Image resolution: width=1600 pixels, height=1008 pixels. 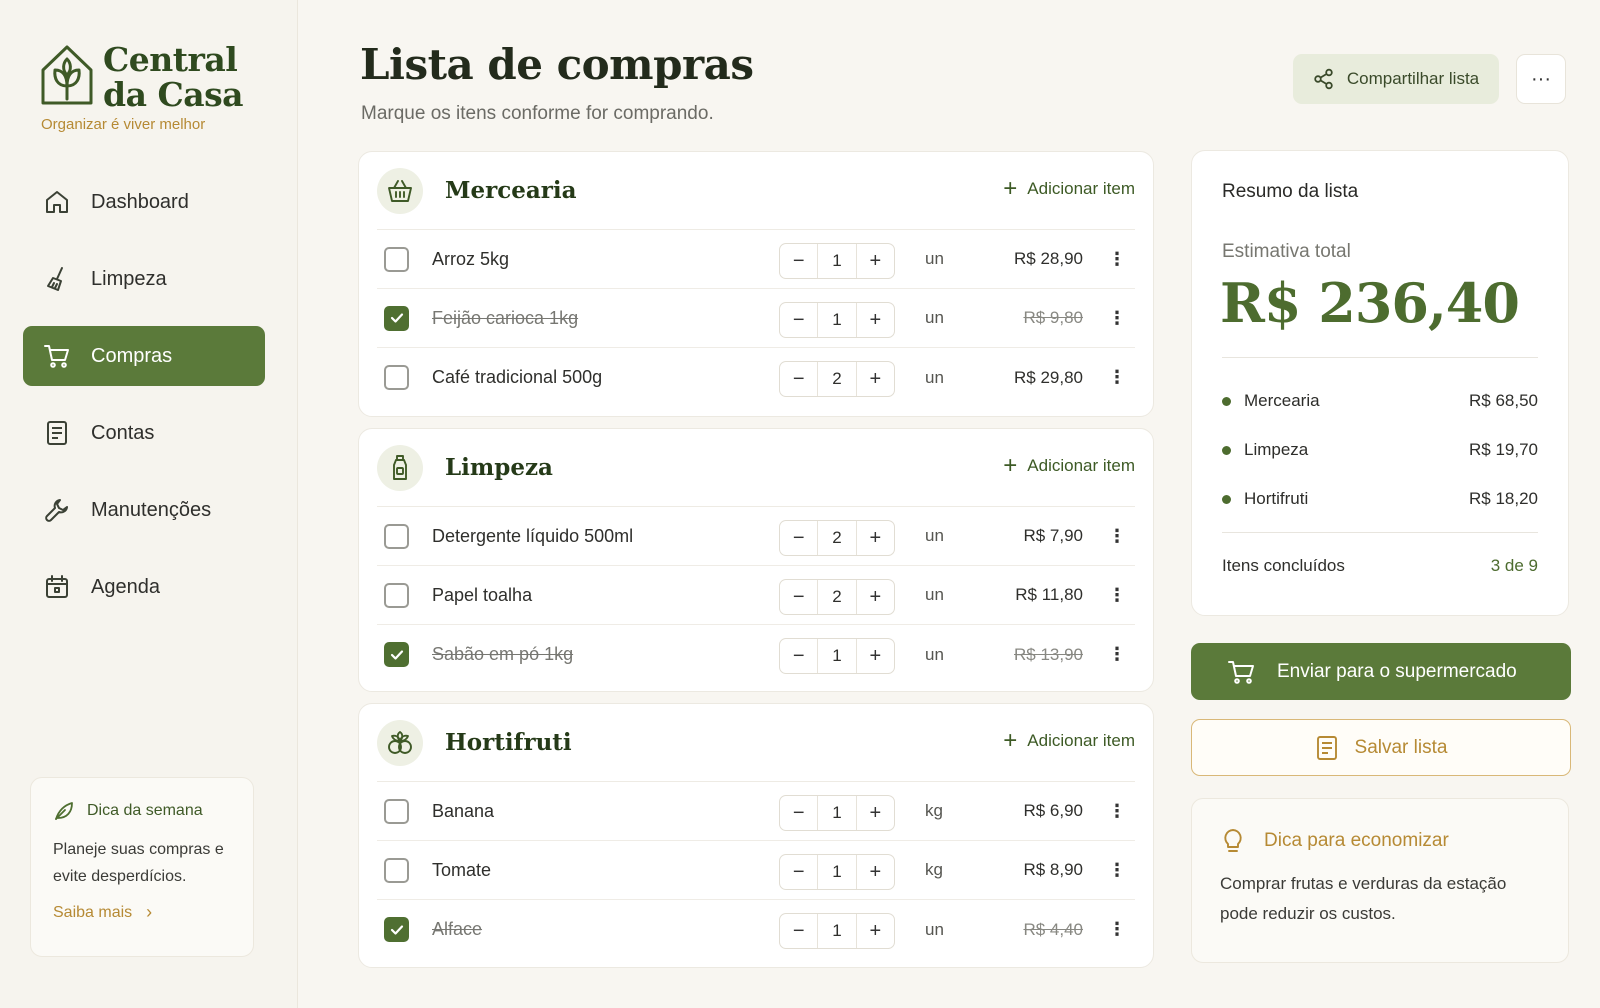 What do you see at coordinates (57, 202) in the screenshot?
I see `home-icon` at bounding box center [57, 202].